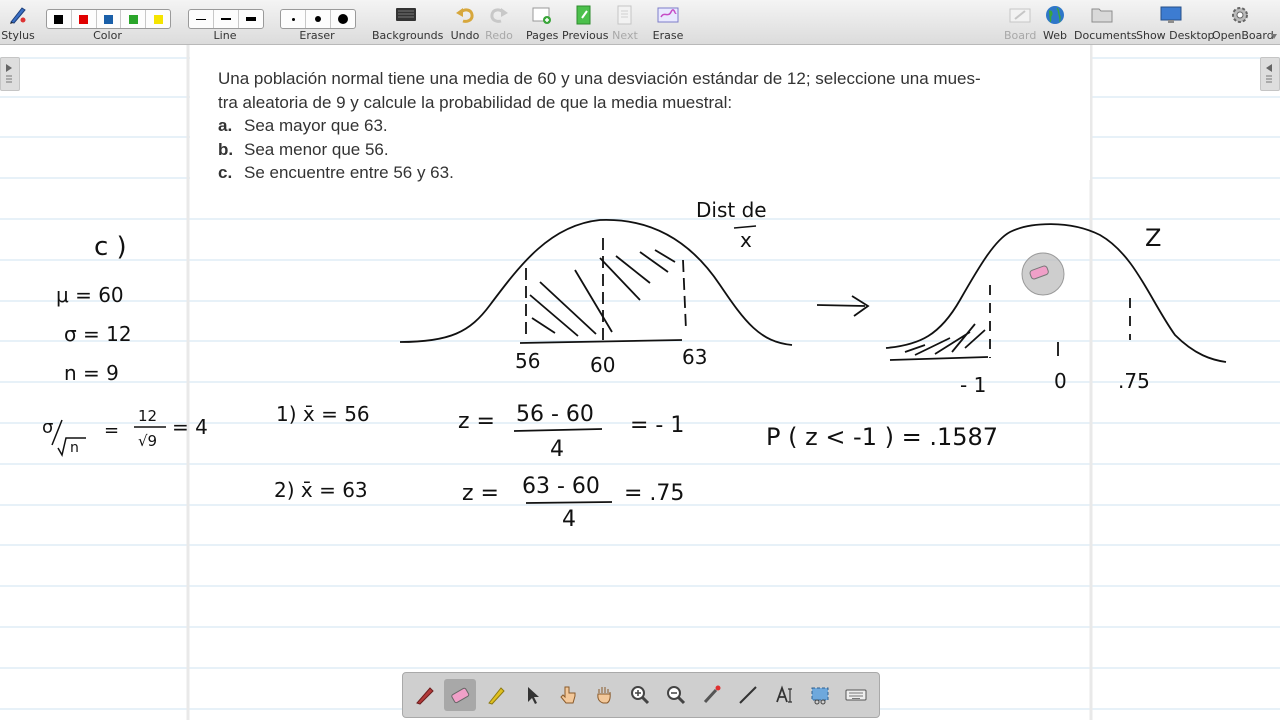 This screenshot has width=1280, height=720. What do you see at coordinates (542, 22) in the screenshot?
I see `pages-button: Pages` at bounding box center [542, 22].